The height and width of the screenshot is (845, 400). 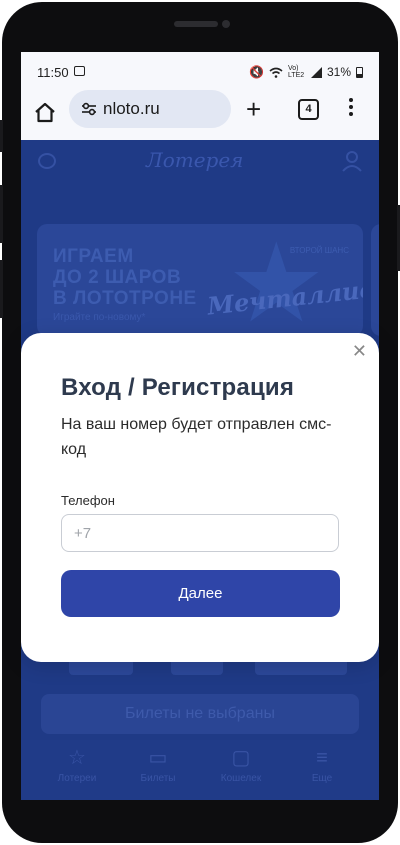 What do you see at coordinates (319, 250) in the screenshot?
I see `banner-tag: ВТОРОЙ ШАНС` at bounding box center [319, 250].